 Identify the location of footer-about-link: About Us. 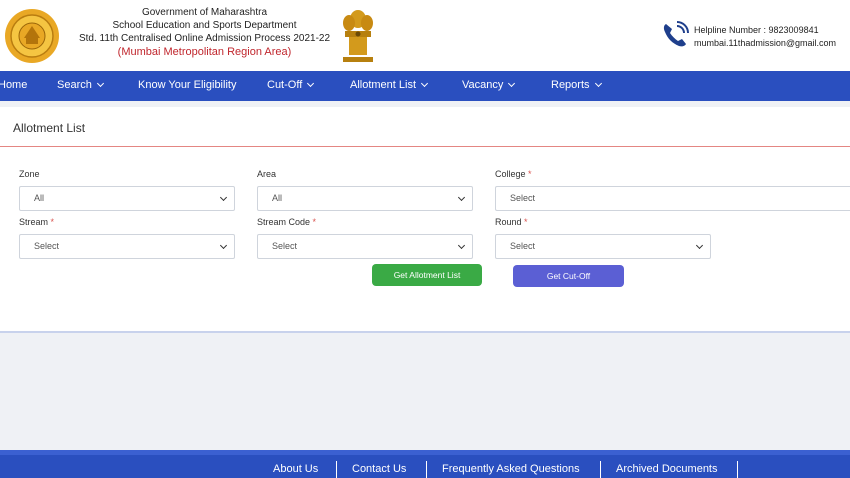
(295, 469).